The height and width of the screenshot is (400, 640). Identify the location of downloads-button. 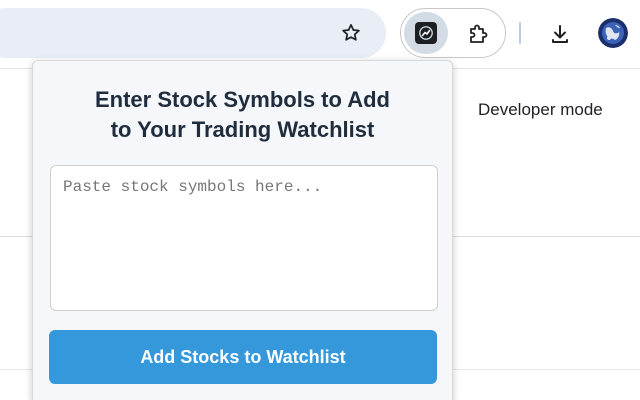
(560, 34).